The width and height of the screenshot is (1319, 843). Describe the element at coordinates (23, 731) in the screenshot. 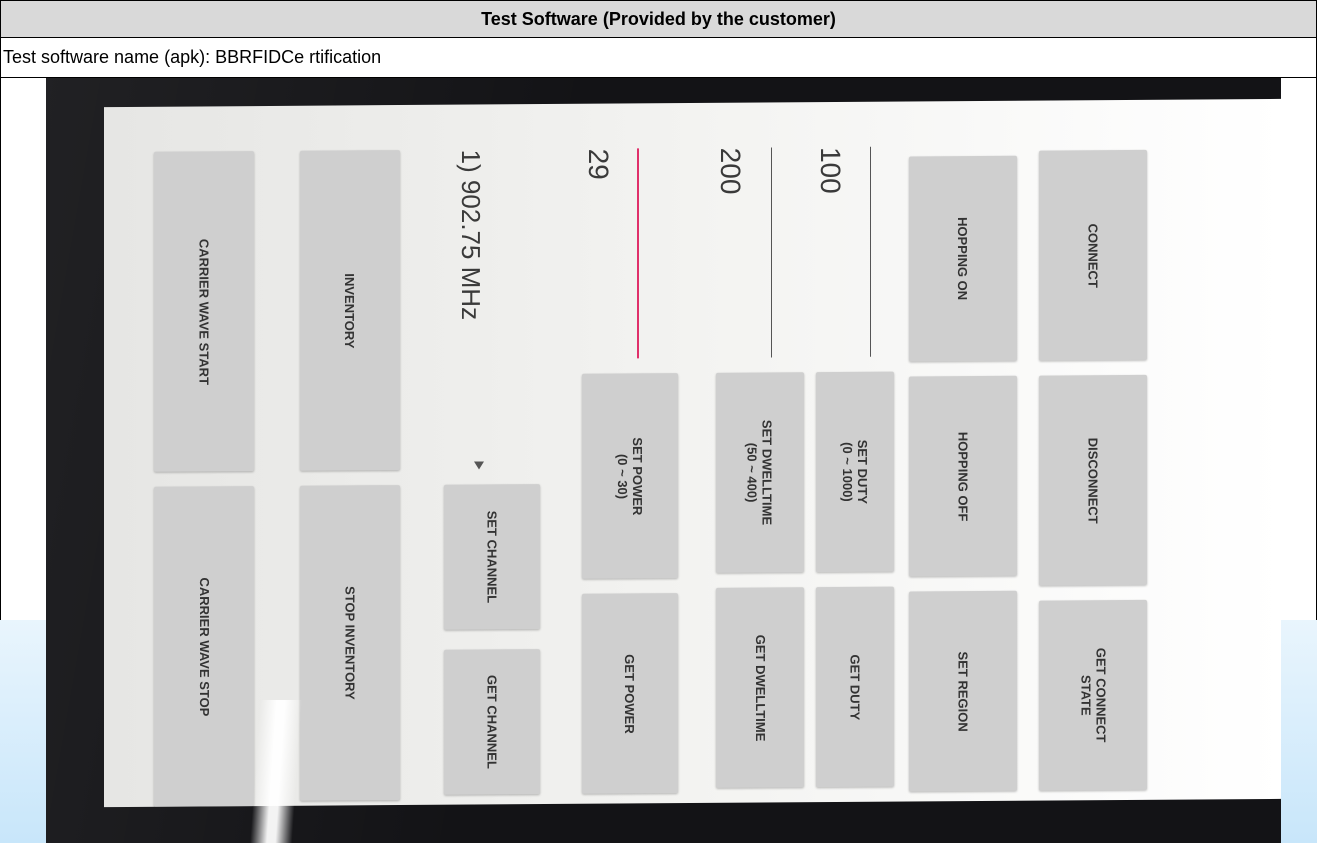

I see `watermark-left` at that location.